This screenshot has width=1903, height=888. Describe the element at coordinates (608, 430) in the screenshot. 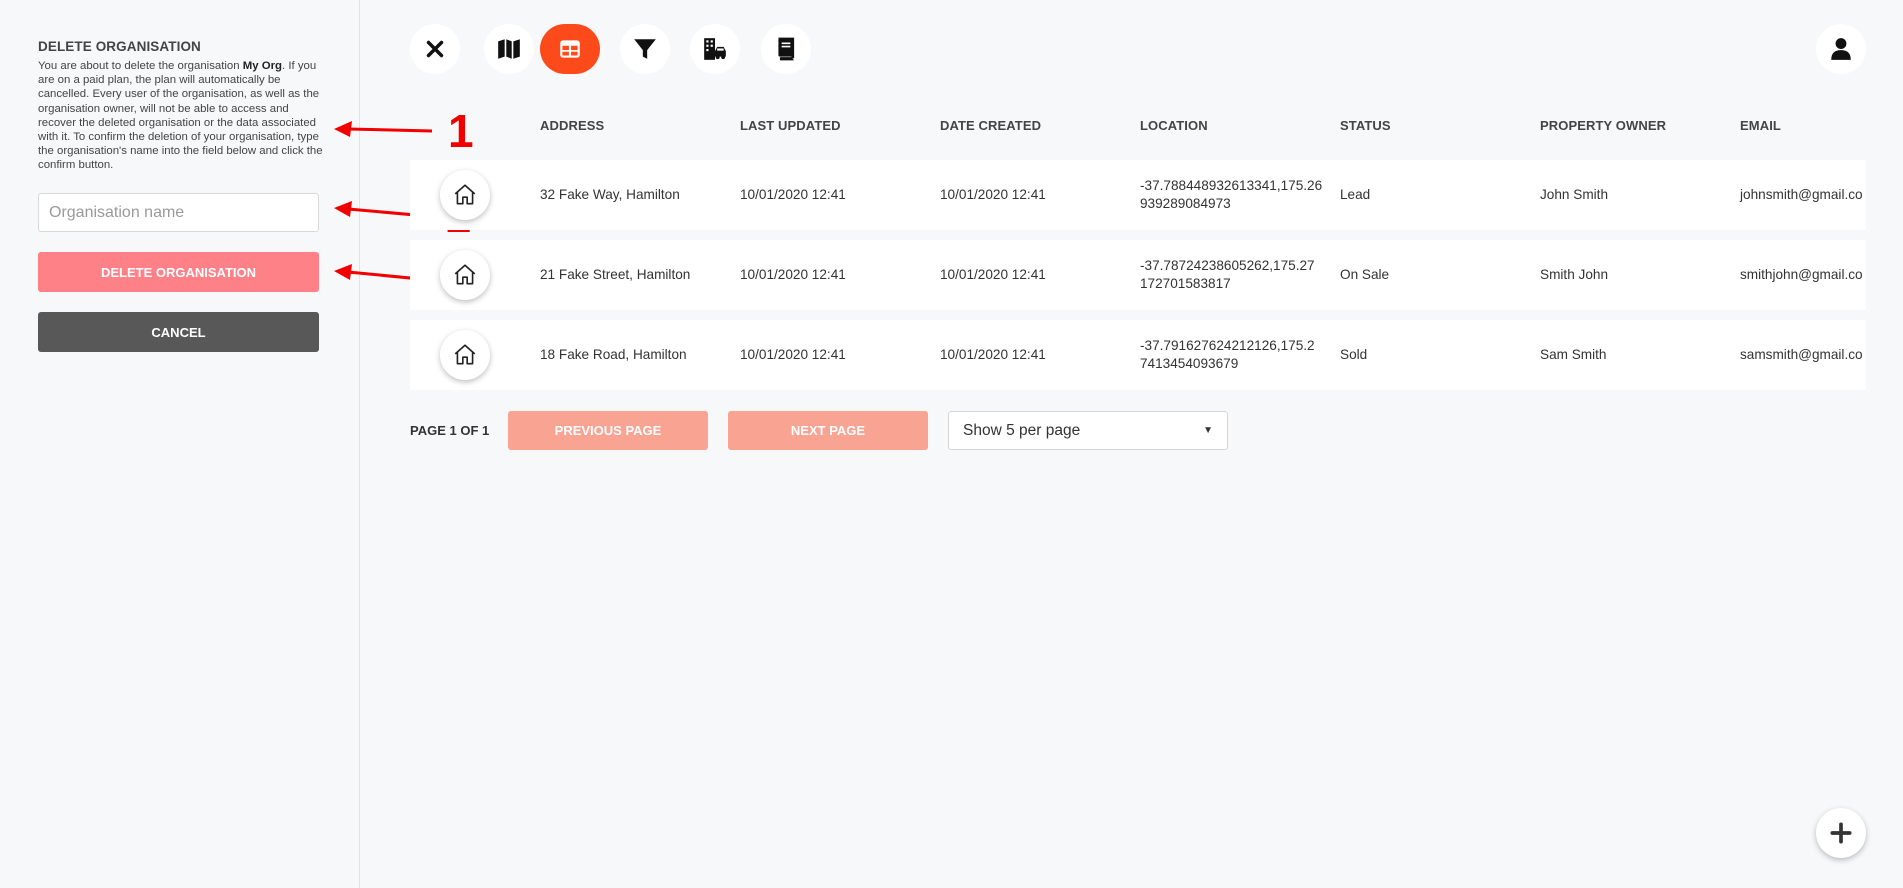

I see `previous-page-button: PREVIOUS PAGE` at that location.